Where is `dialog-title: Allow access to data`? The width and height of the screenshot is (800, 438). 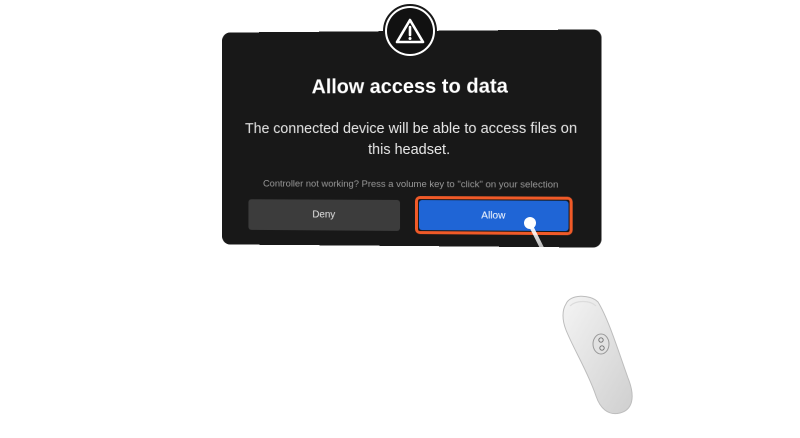
dialog-title: Allow access to data is located at coordinates (411, 87).